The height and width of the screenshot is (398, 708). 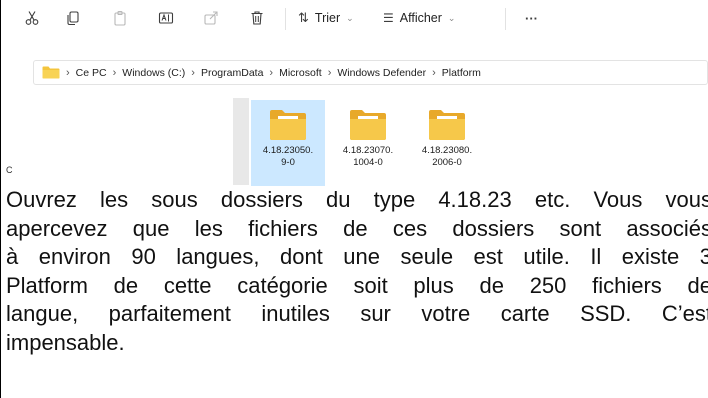 I want to click on sort-label: Trier, so click(x=327, y=18).